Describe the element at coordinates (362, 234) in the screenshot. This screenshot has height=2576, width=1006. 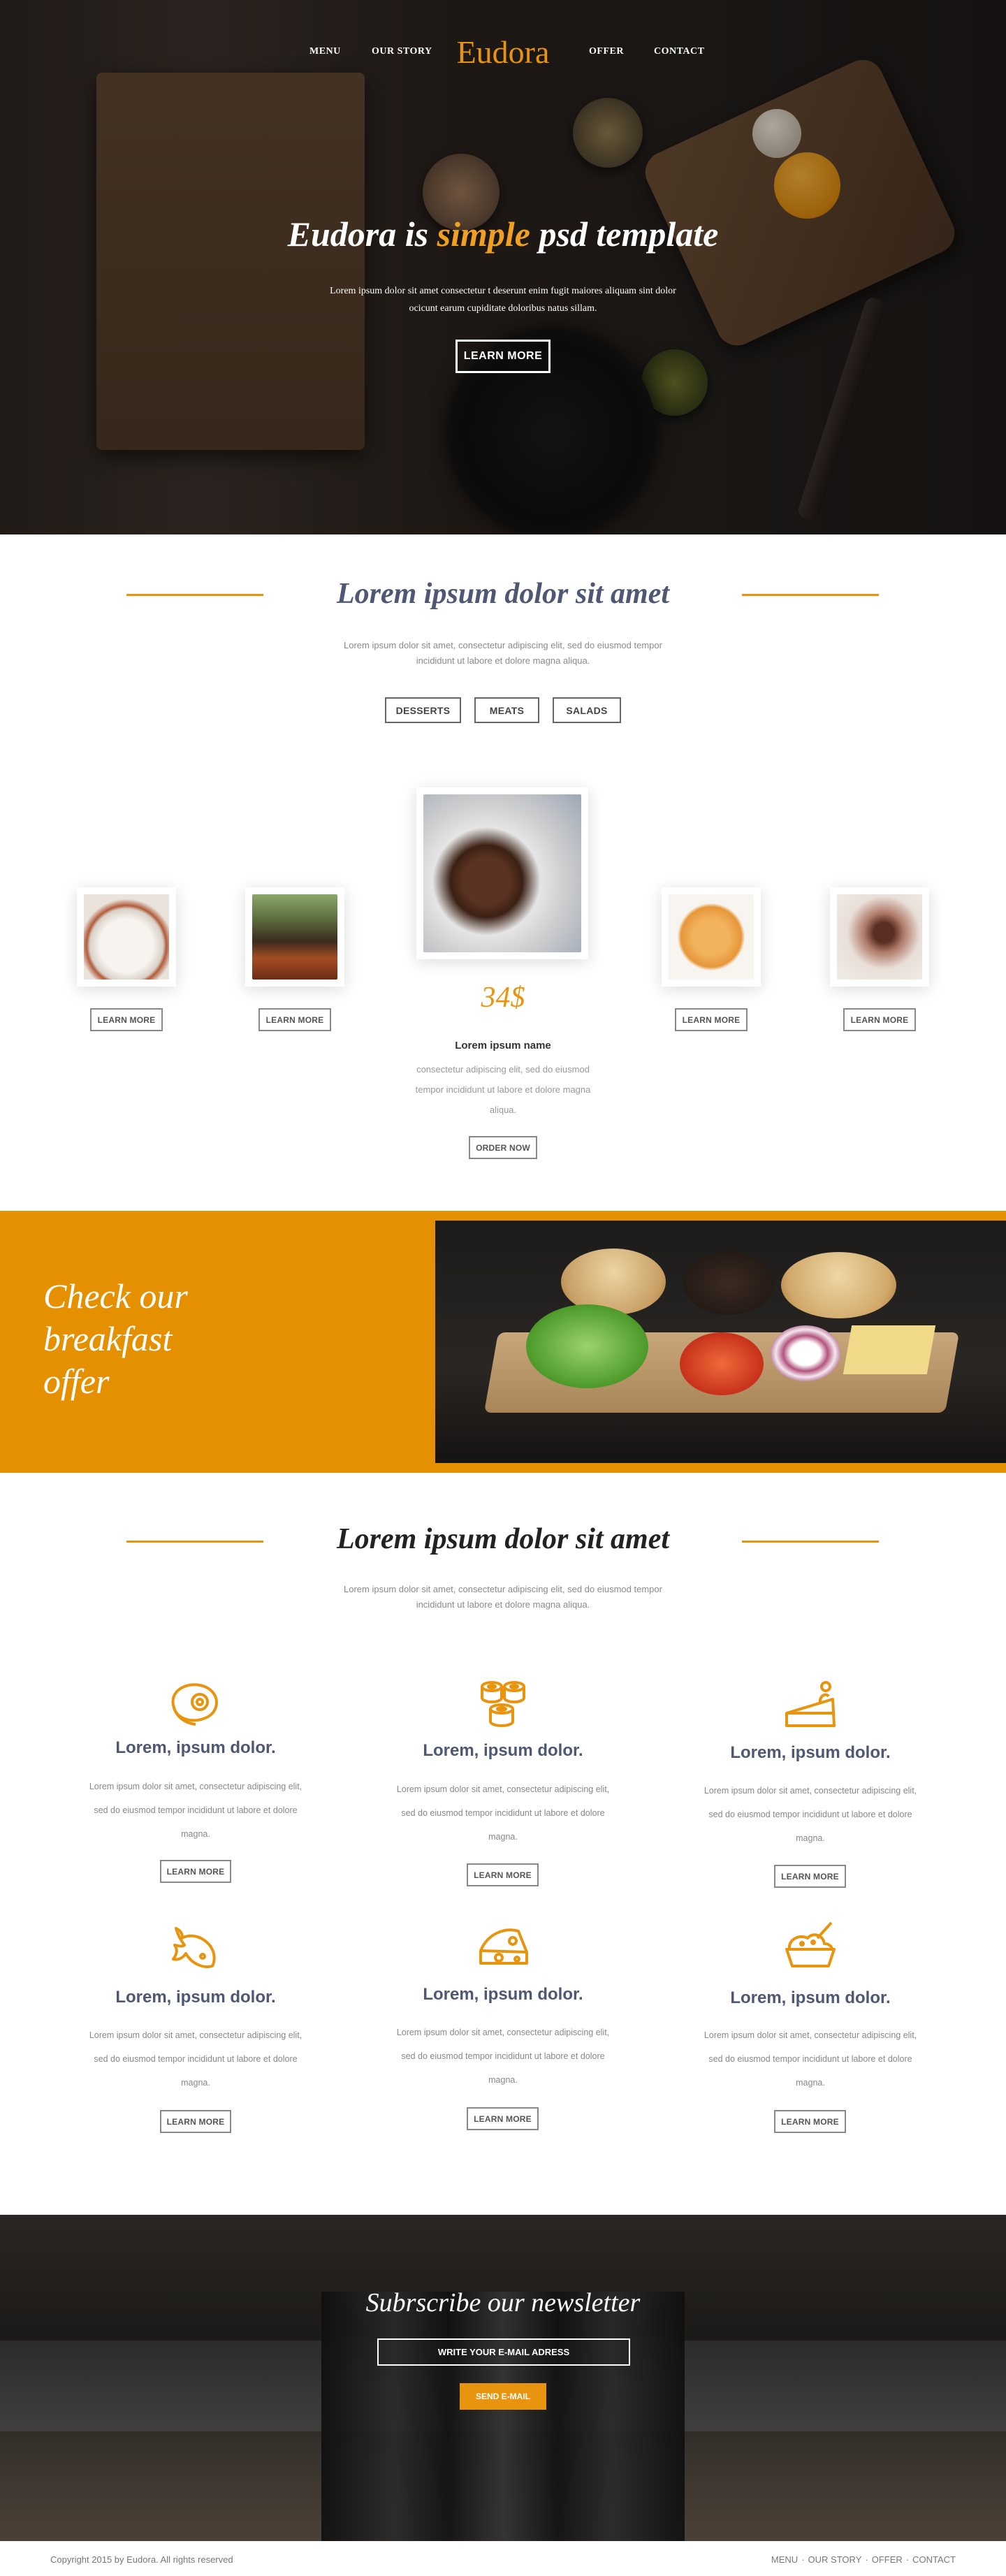
I see `hero-title-part: Eudora is` at that location.